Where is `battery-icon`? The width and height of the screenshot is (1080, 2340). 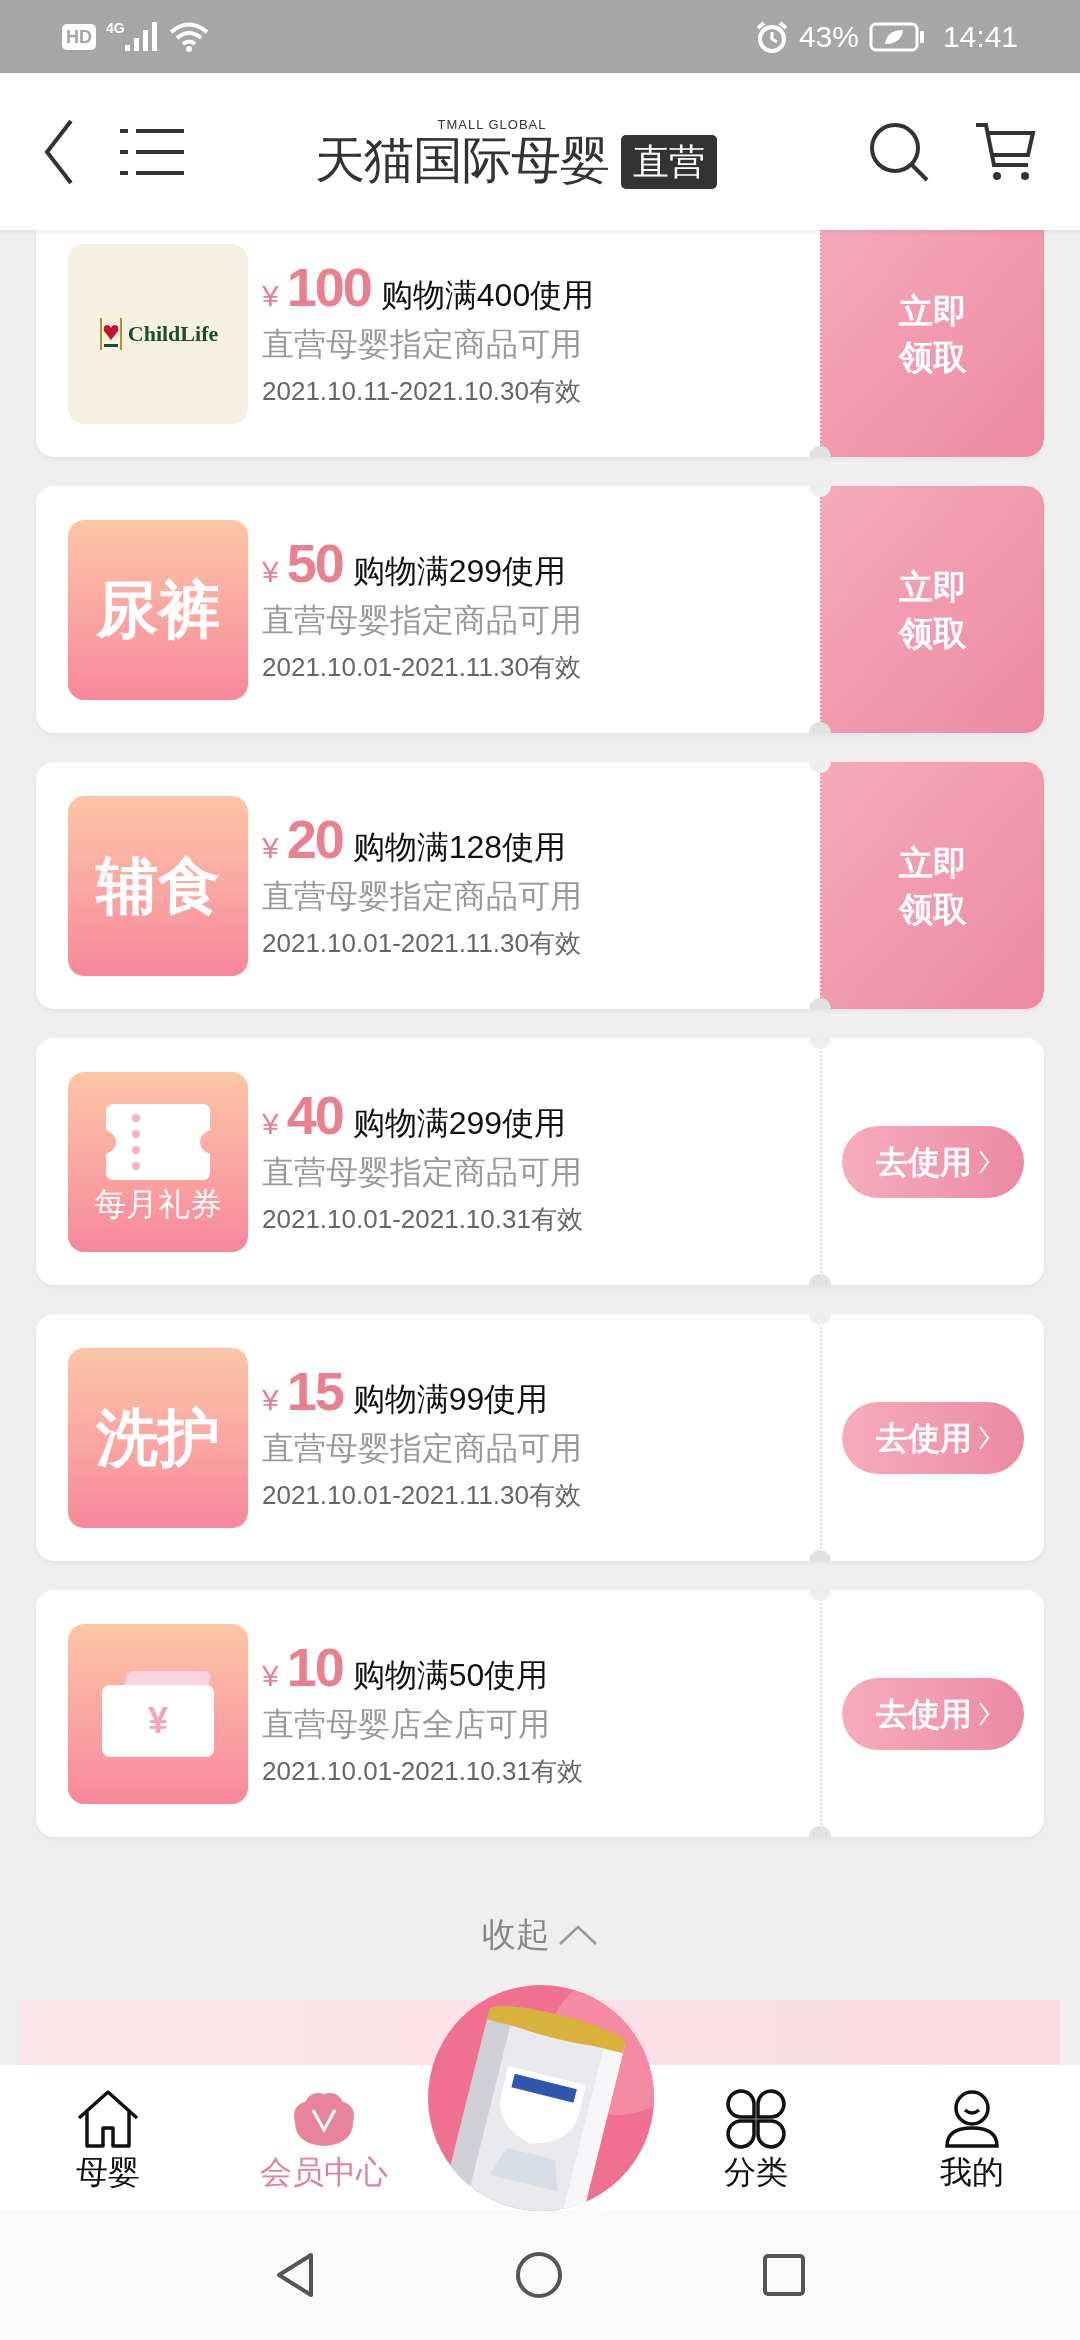
battery-icon is located at coordinates (896, 36).